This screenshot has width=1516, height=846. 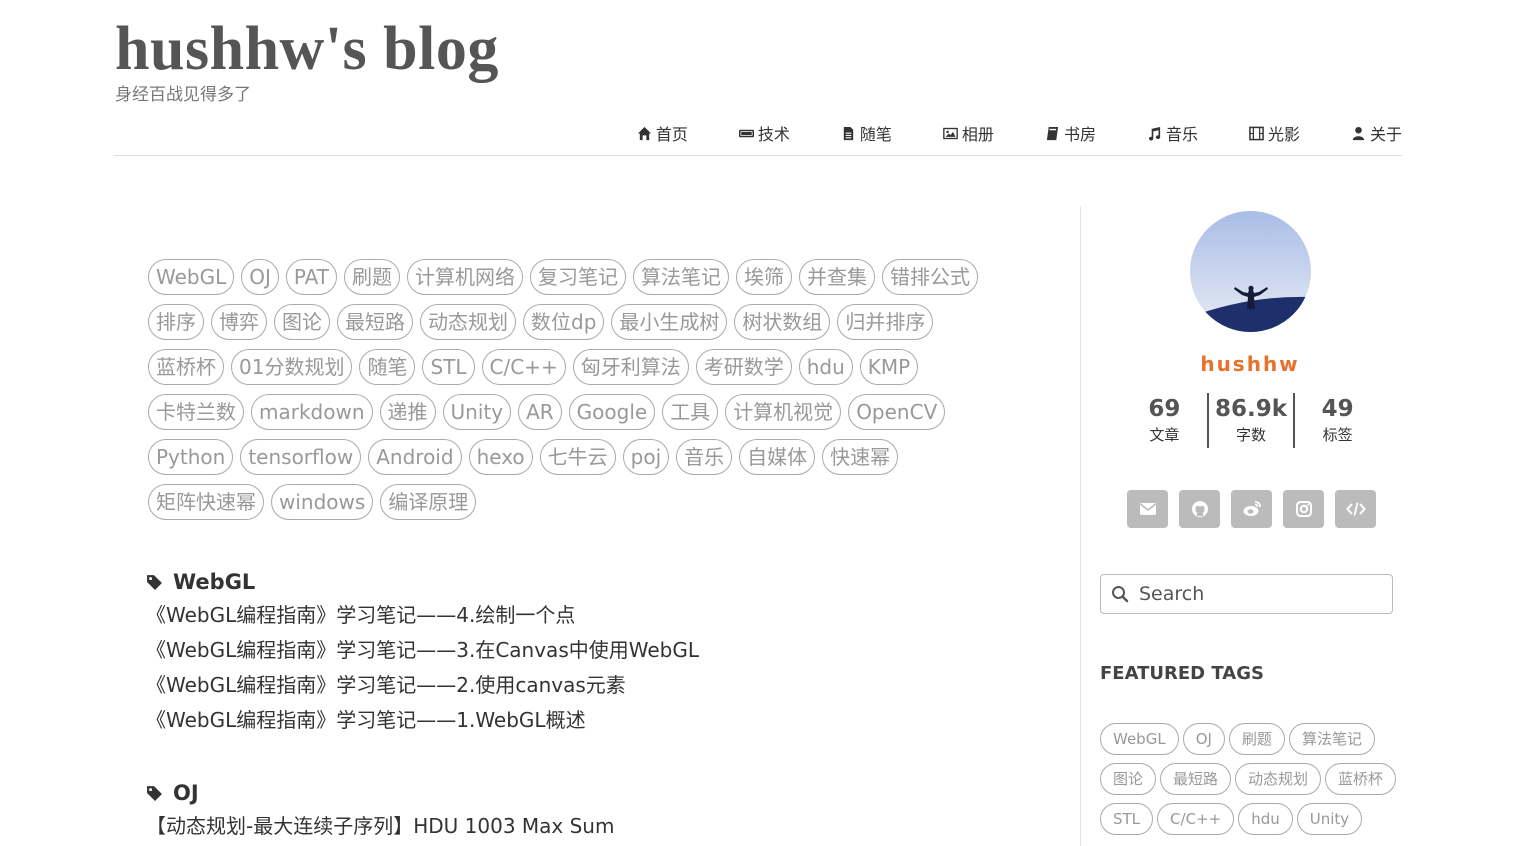 What do you see at coordinates (1331, 739) in the screenshot?
I see `featured-tag: 算法笔记` at bounding box center [1331, 739].